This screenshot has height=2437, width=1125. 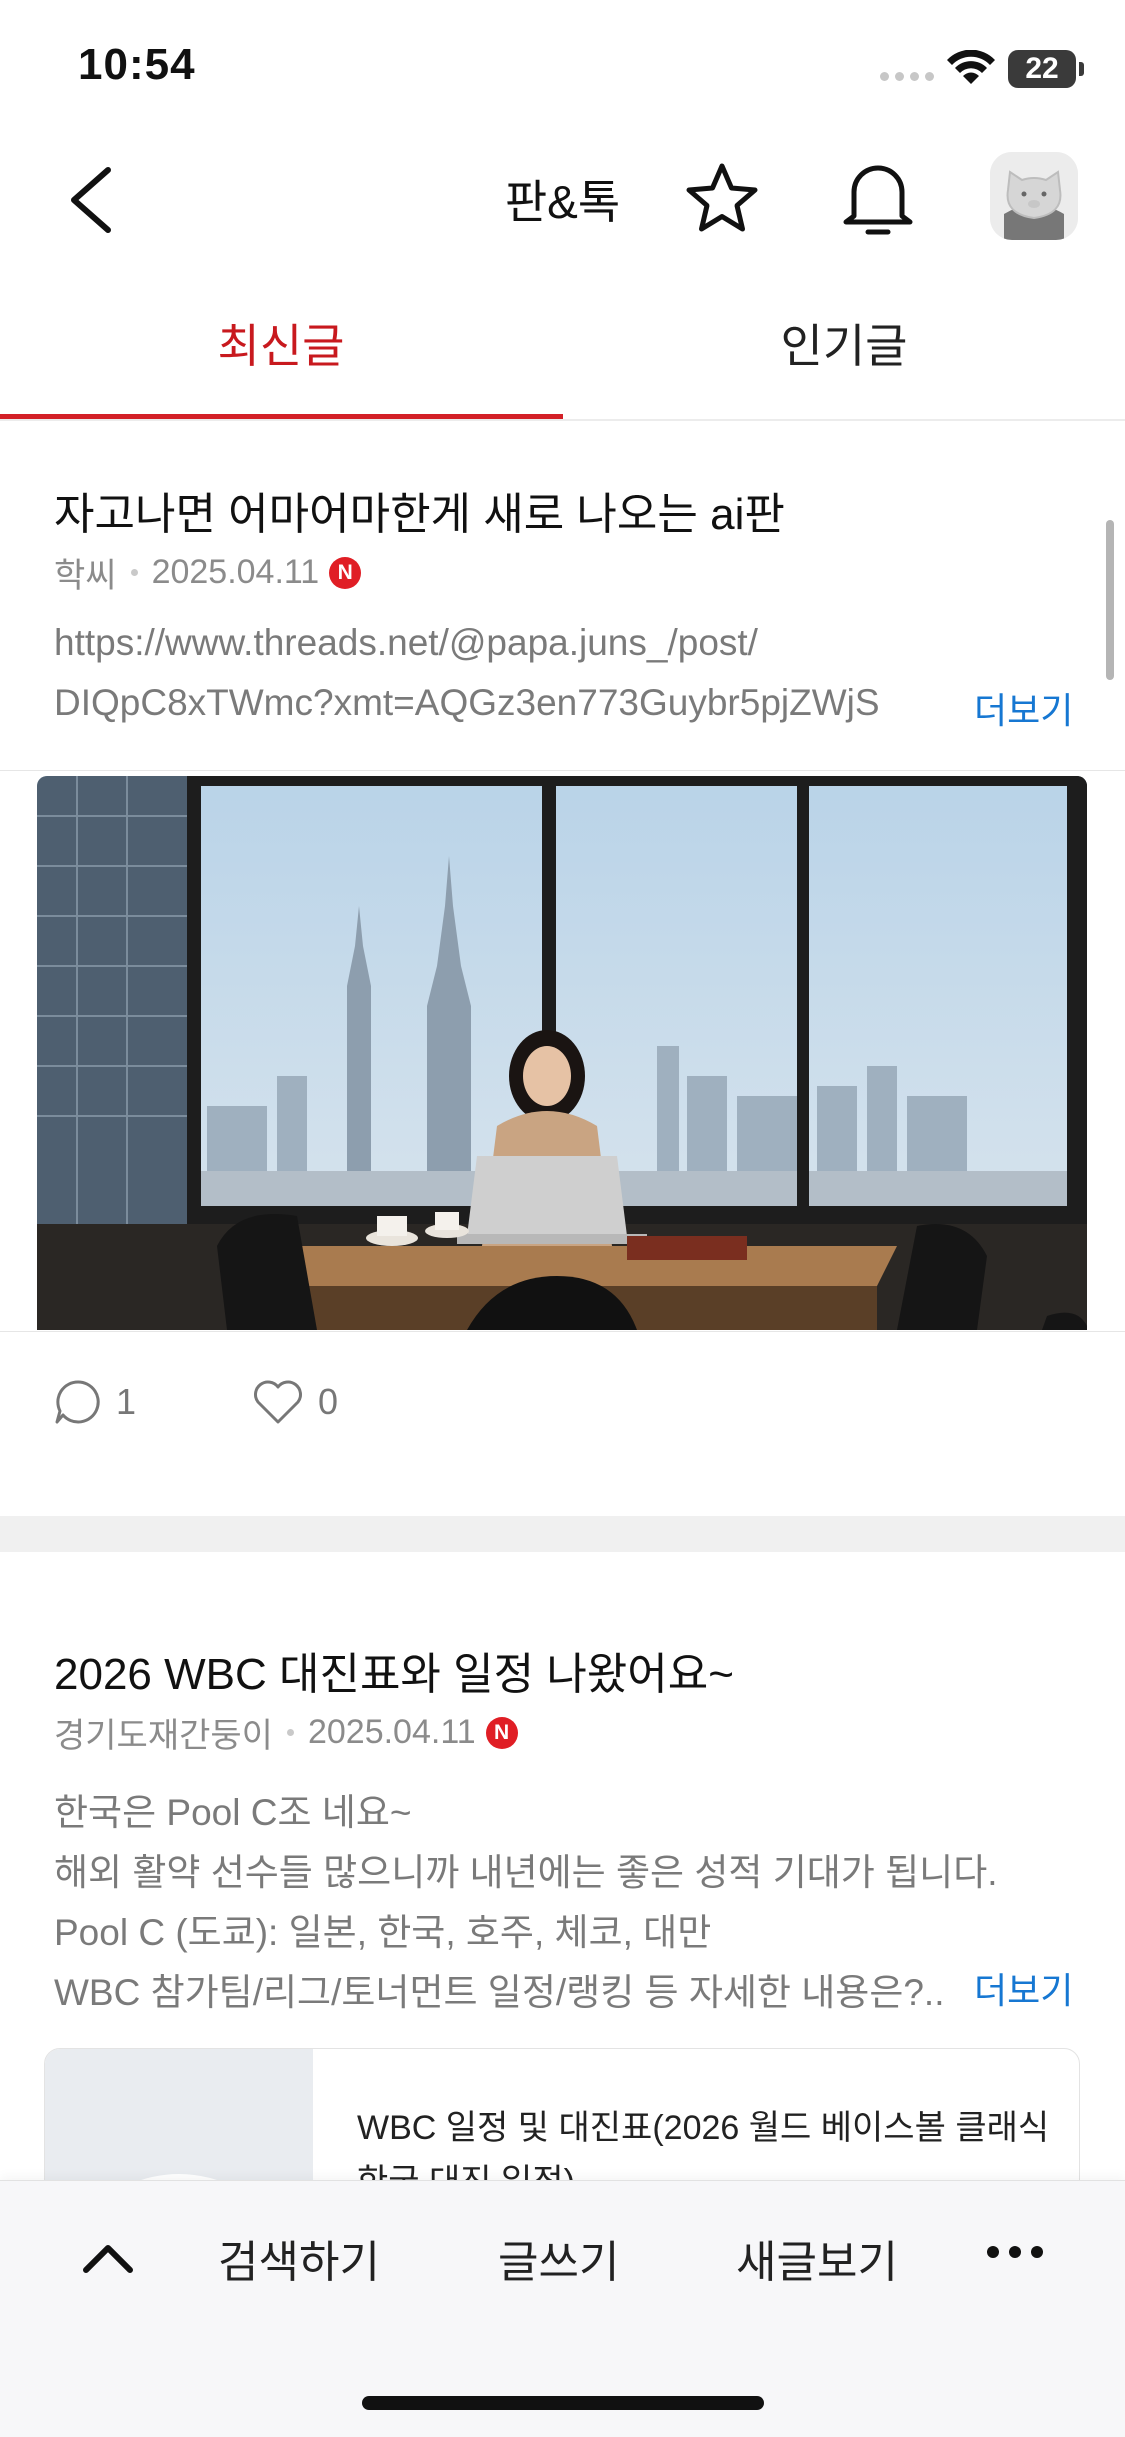 I want to click on post-body-line: Pool C (도쿄): 일본, 한국, 호주, 체코, 대만, so click(x=383, y=1932).